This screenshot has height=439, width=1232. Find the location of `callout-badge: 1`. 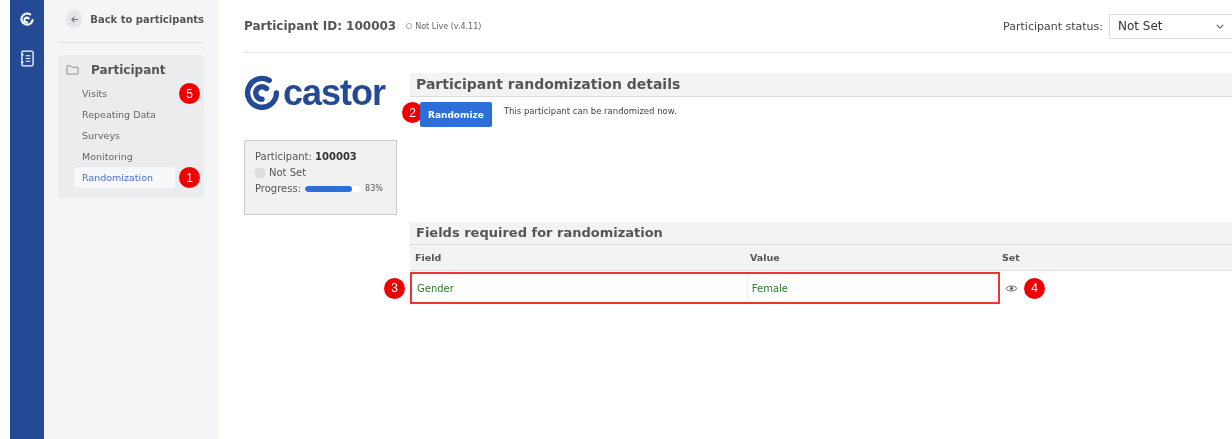

callout-badge: 1 is located at coordinates (189, 177).